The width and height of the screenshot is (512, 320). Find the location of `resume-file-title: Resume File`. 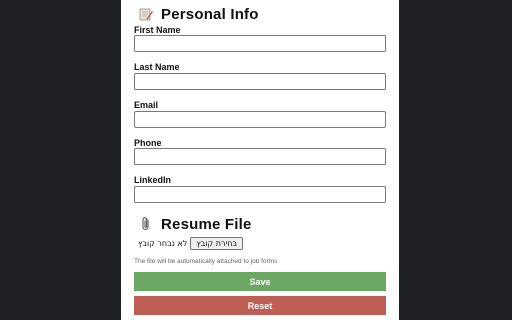

resume-file-title: Resume File is located at coordinates (206, 224).